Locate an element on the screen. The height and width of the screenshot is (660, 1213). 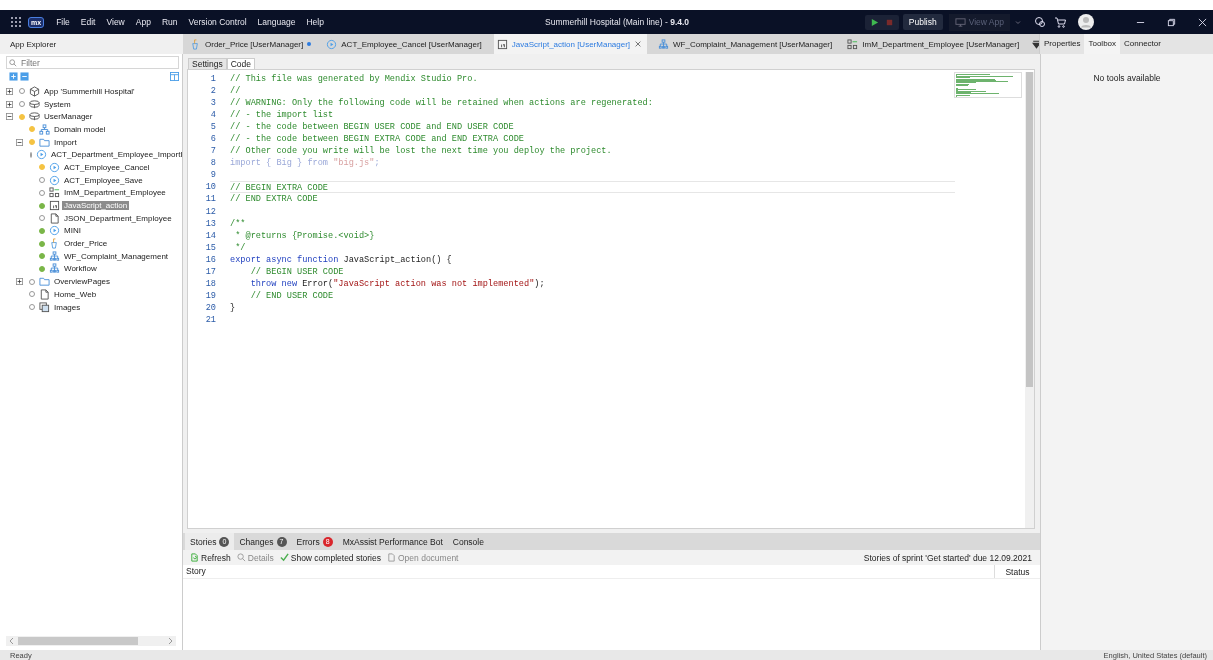
document-tab: JavaScript_action [UserManager] is located at coordinates (570, 44).